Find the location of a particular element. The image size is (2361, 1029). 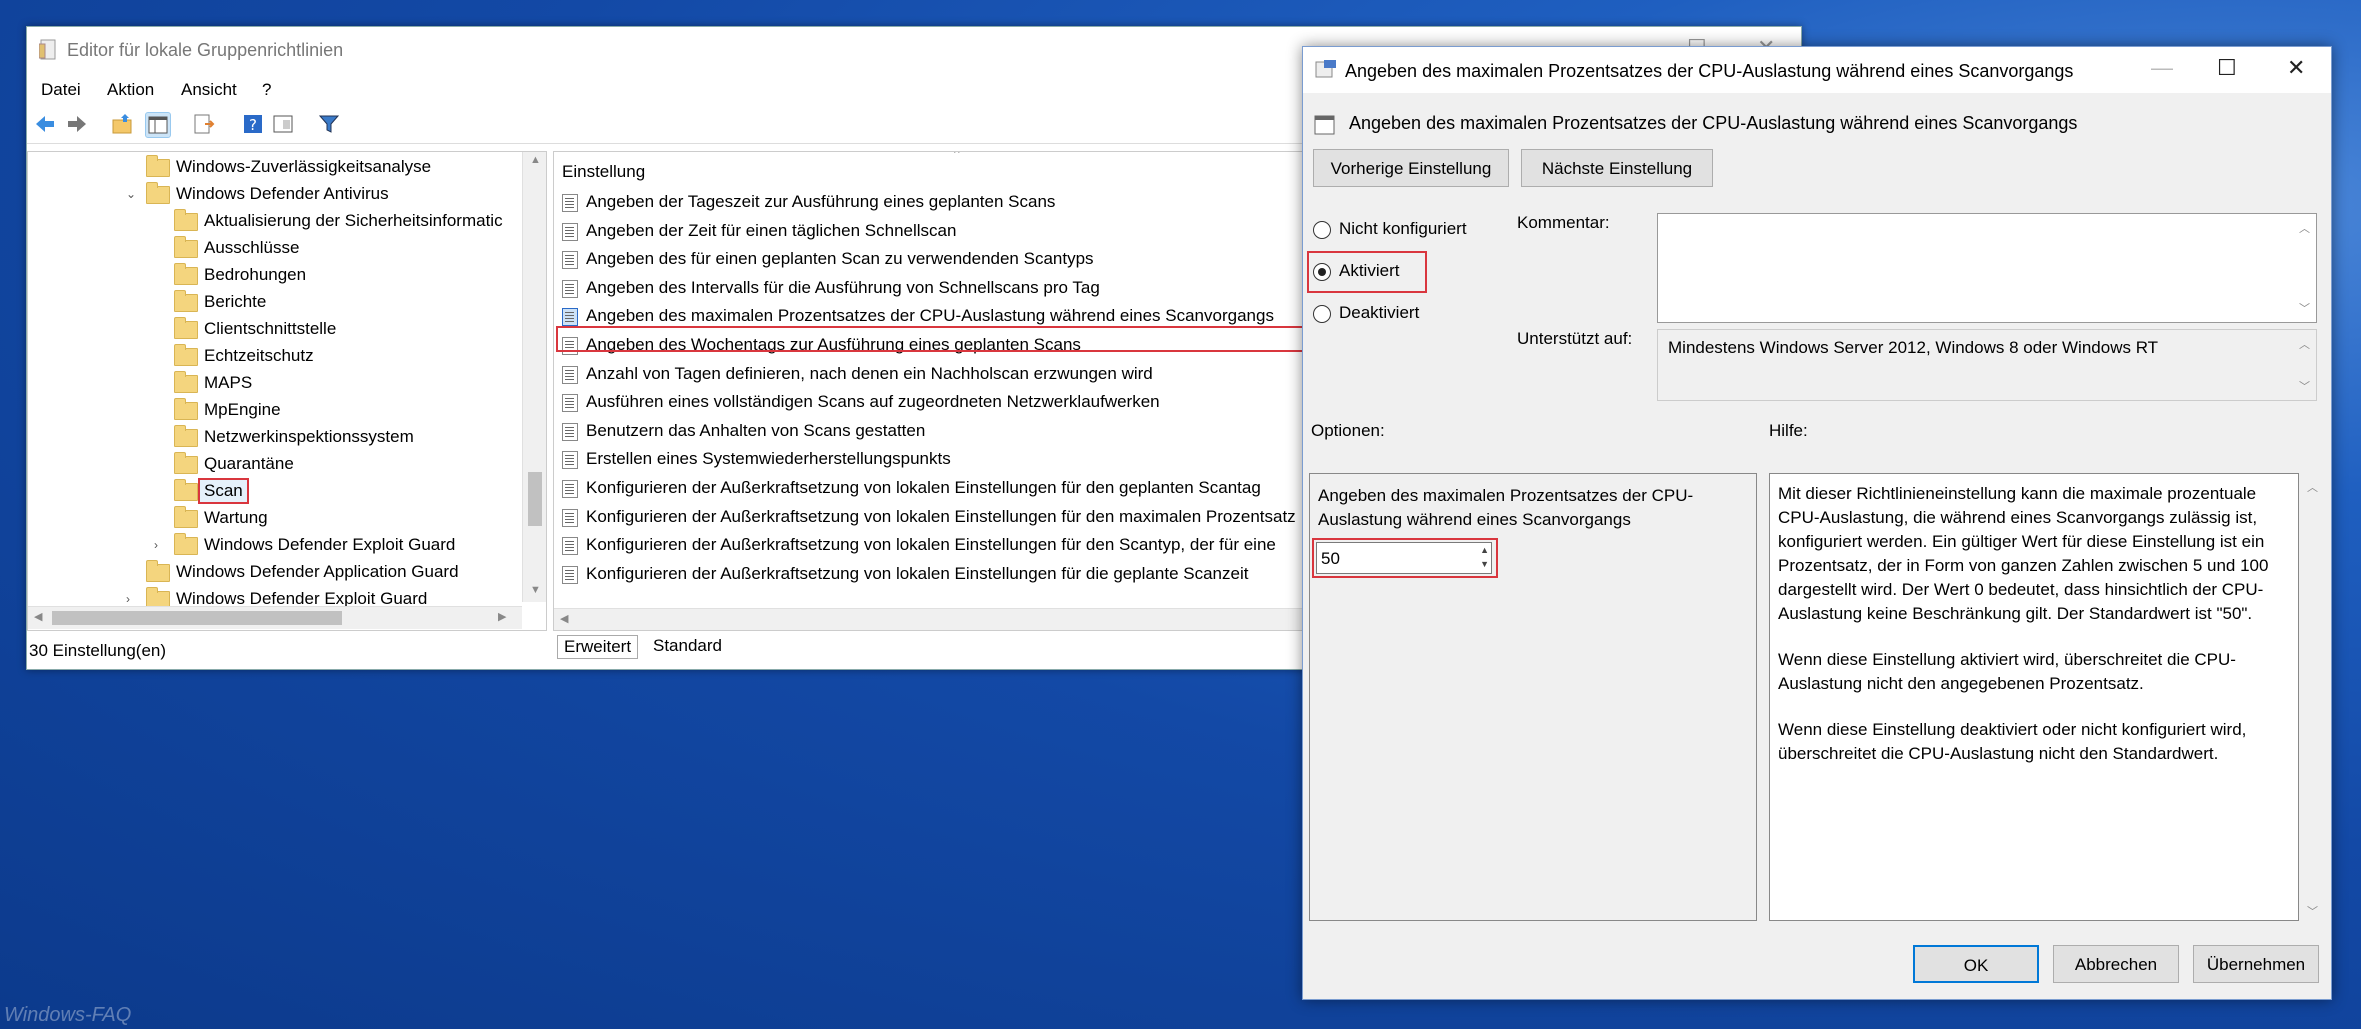

help-scroll-down-icon: ﹀ is located at coordinates (2312, 911).